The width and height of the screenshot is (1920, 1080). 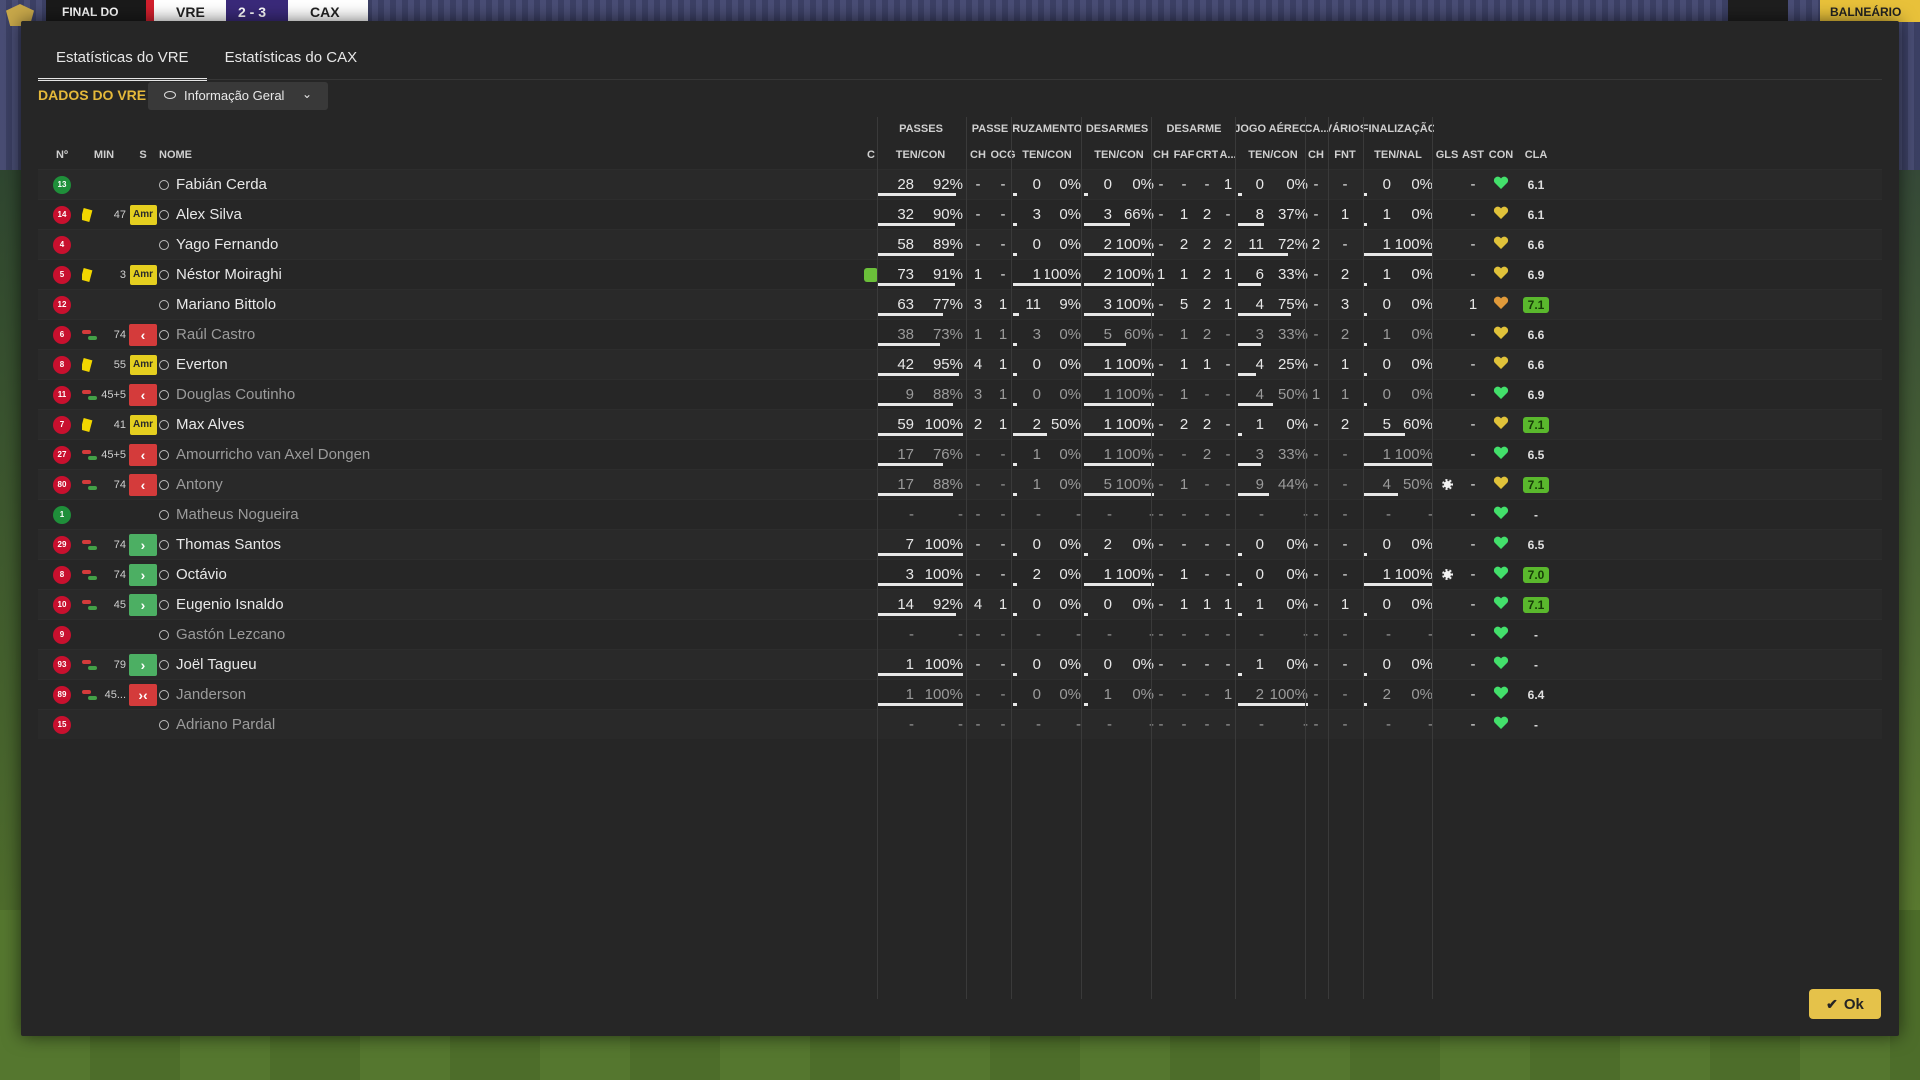 I want to click on column-header-min: MIN, so click(x=104, y=155).